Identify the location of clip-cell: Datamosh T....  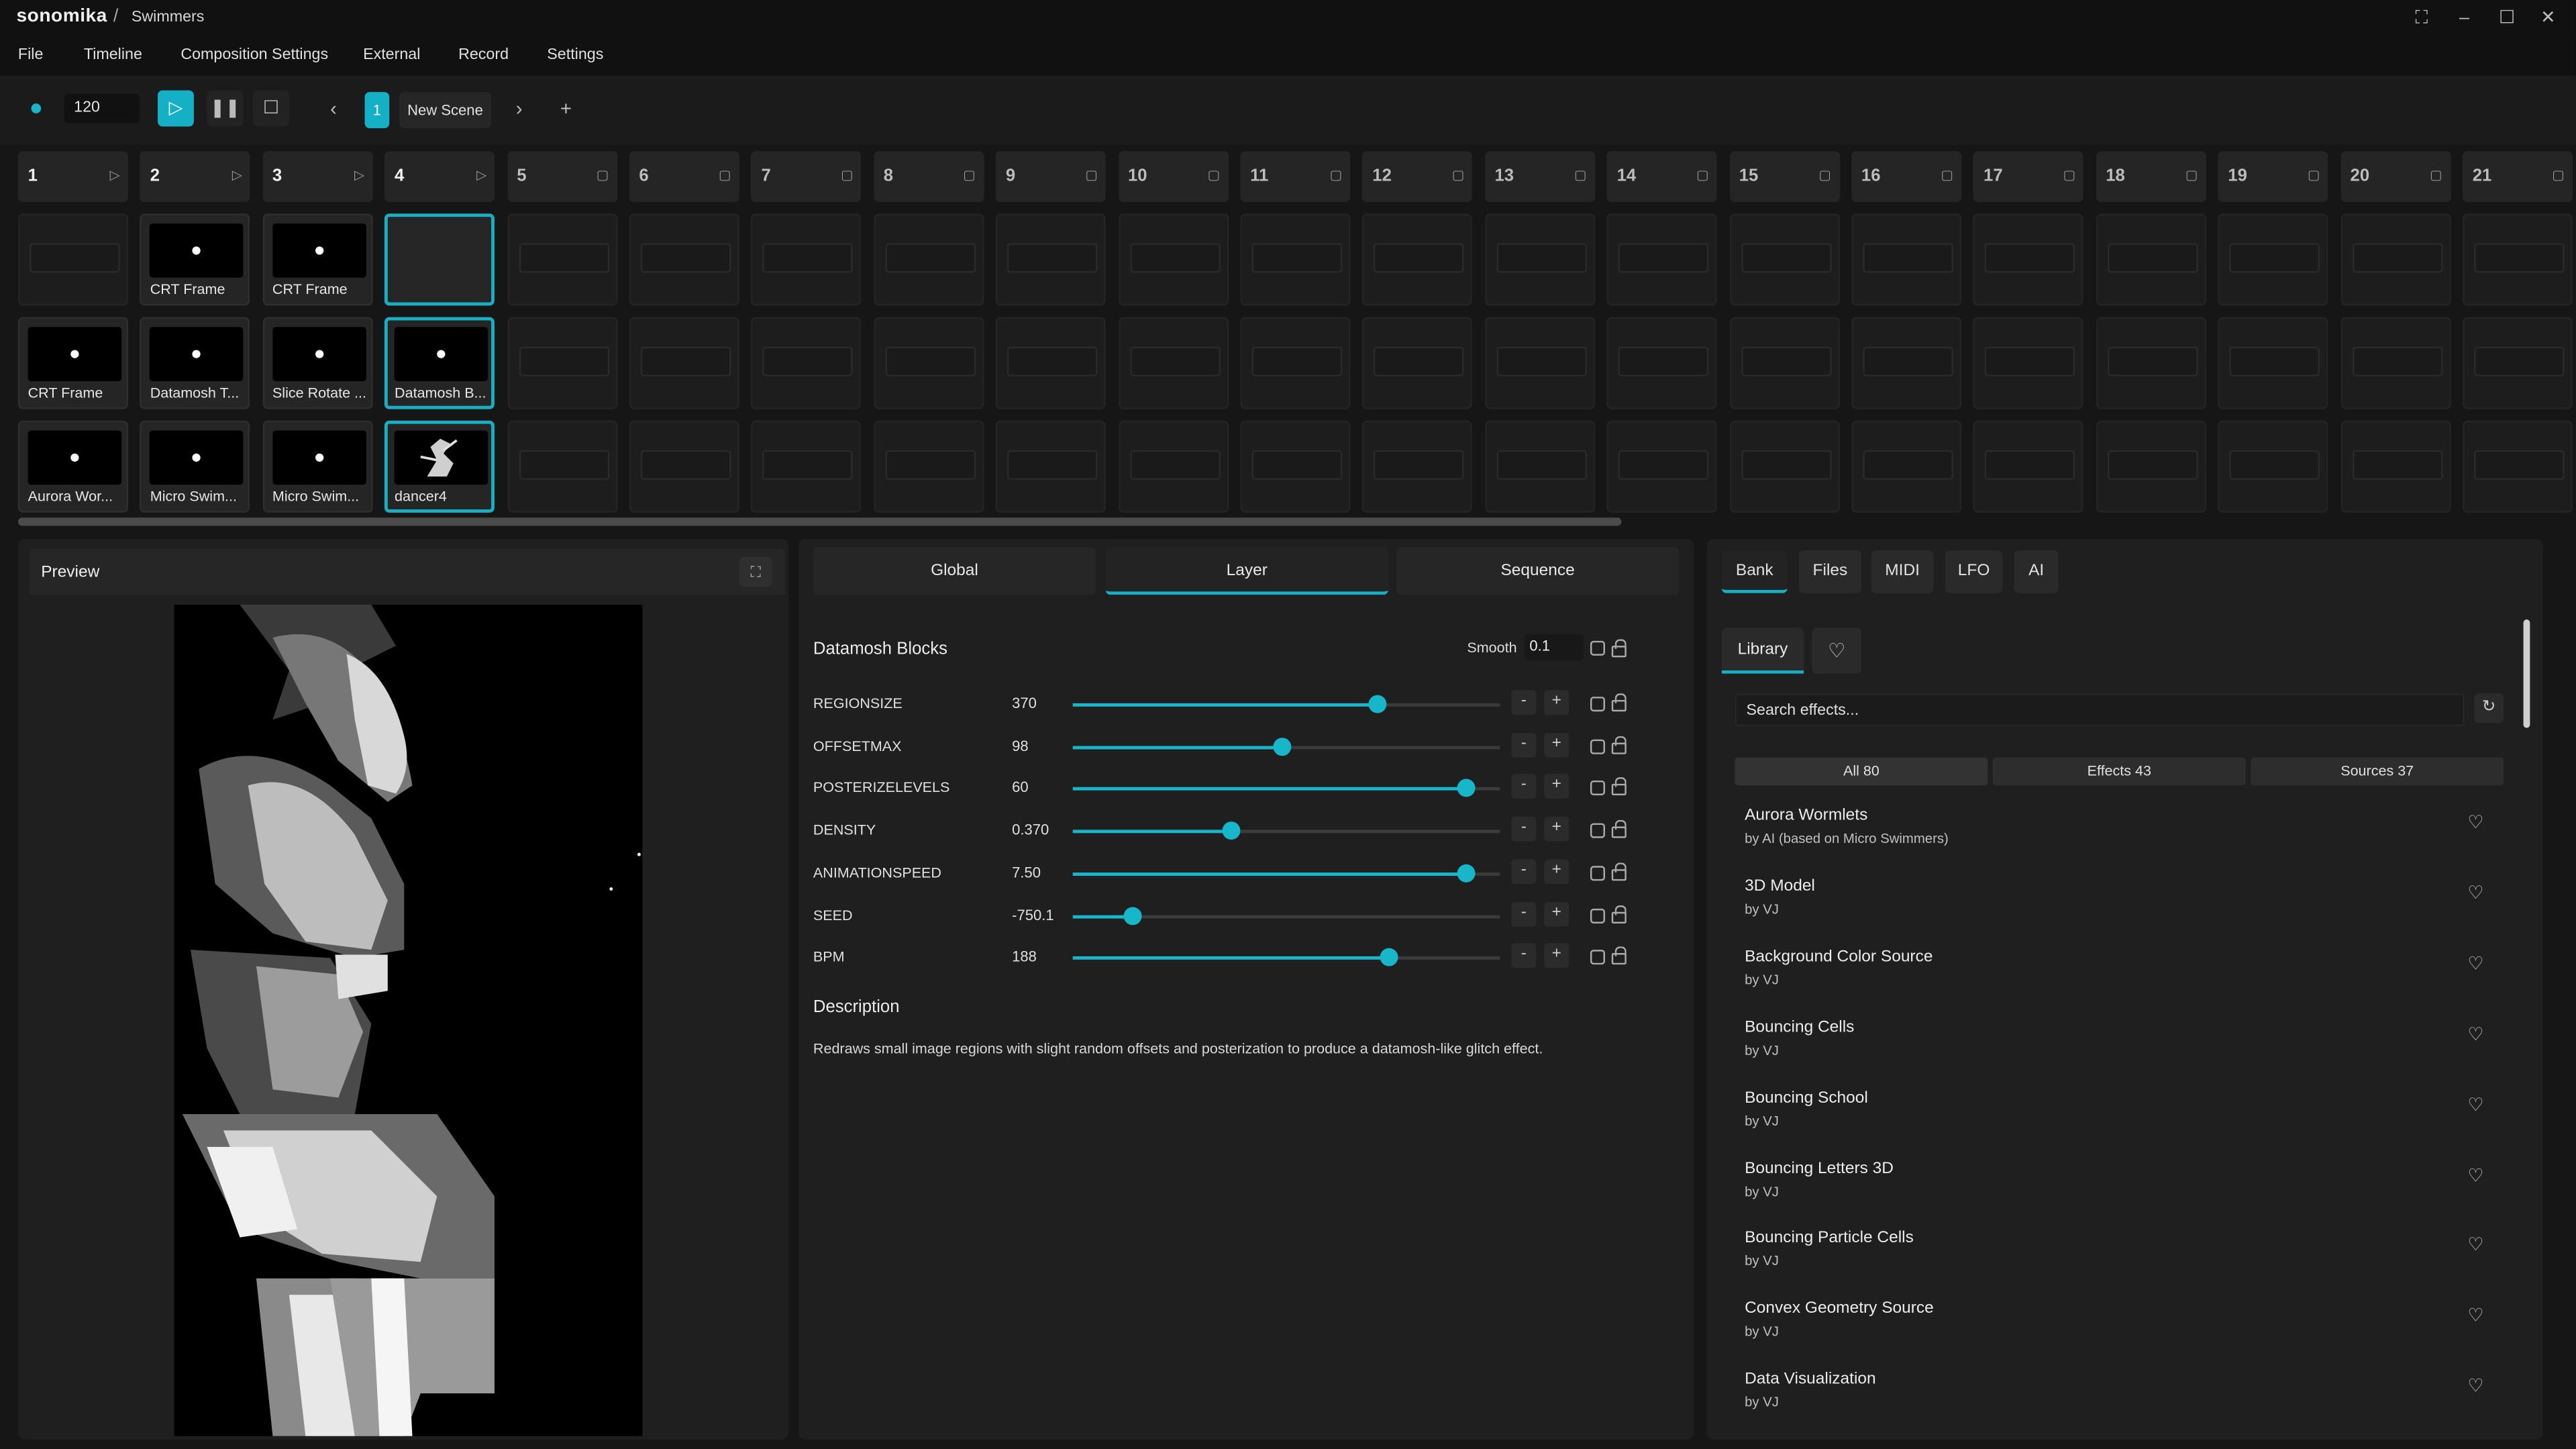
(195, 363).